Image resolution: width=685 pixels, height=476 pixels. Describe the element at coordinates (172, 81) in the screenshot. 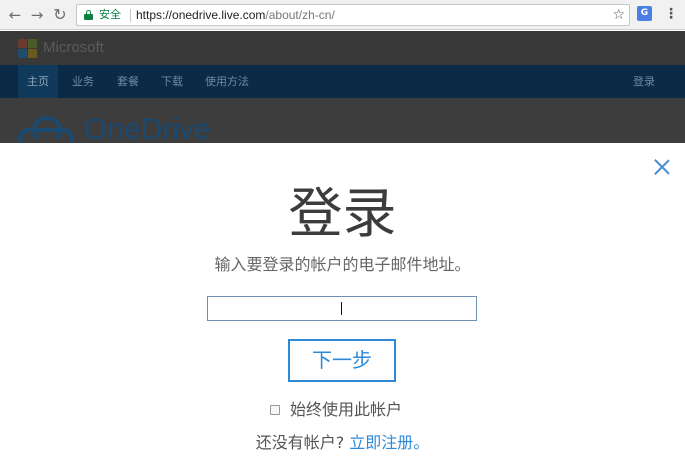

I see `nav-item-download: 下载` at that location.